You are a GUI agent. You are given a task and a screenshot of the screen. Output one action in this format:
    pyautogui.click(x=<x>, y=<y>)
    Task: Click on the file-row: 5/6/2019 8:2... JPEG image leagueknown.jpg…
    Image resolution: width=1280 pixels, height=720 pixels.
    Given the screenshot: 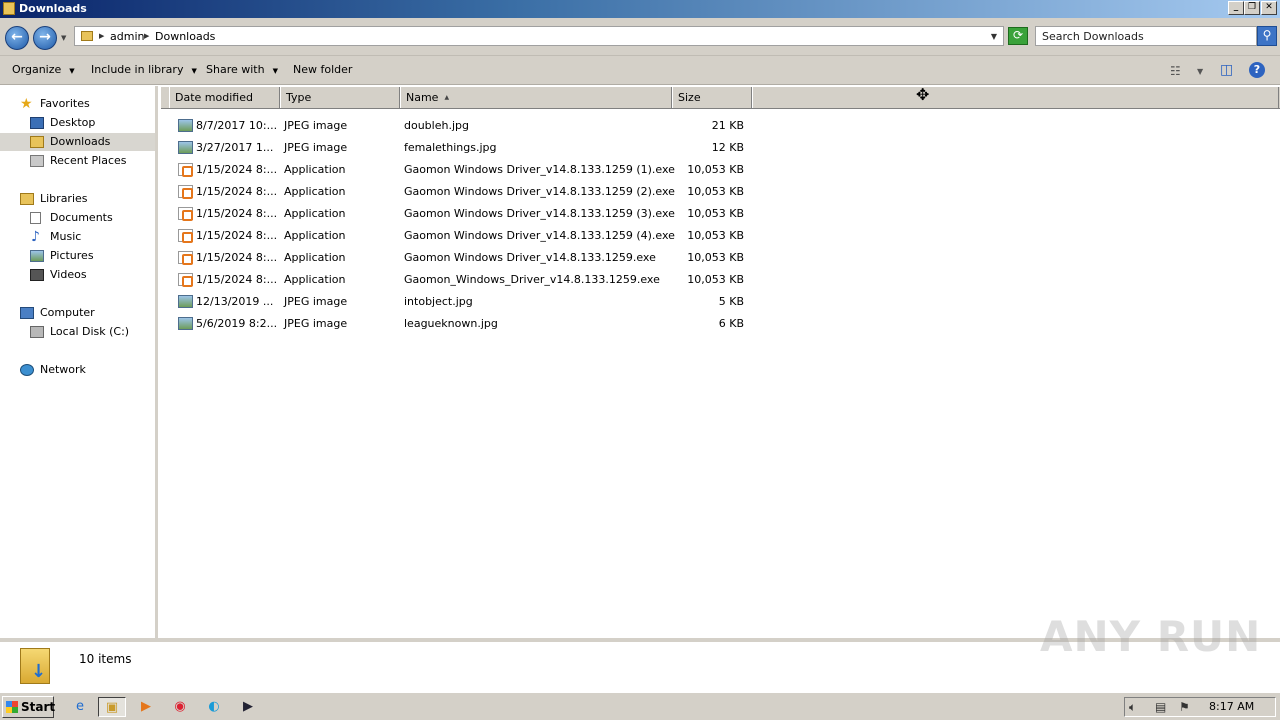 What is the action you would take?
    pyautogui.click(x=461, y=324)
    